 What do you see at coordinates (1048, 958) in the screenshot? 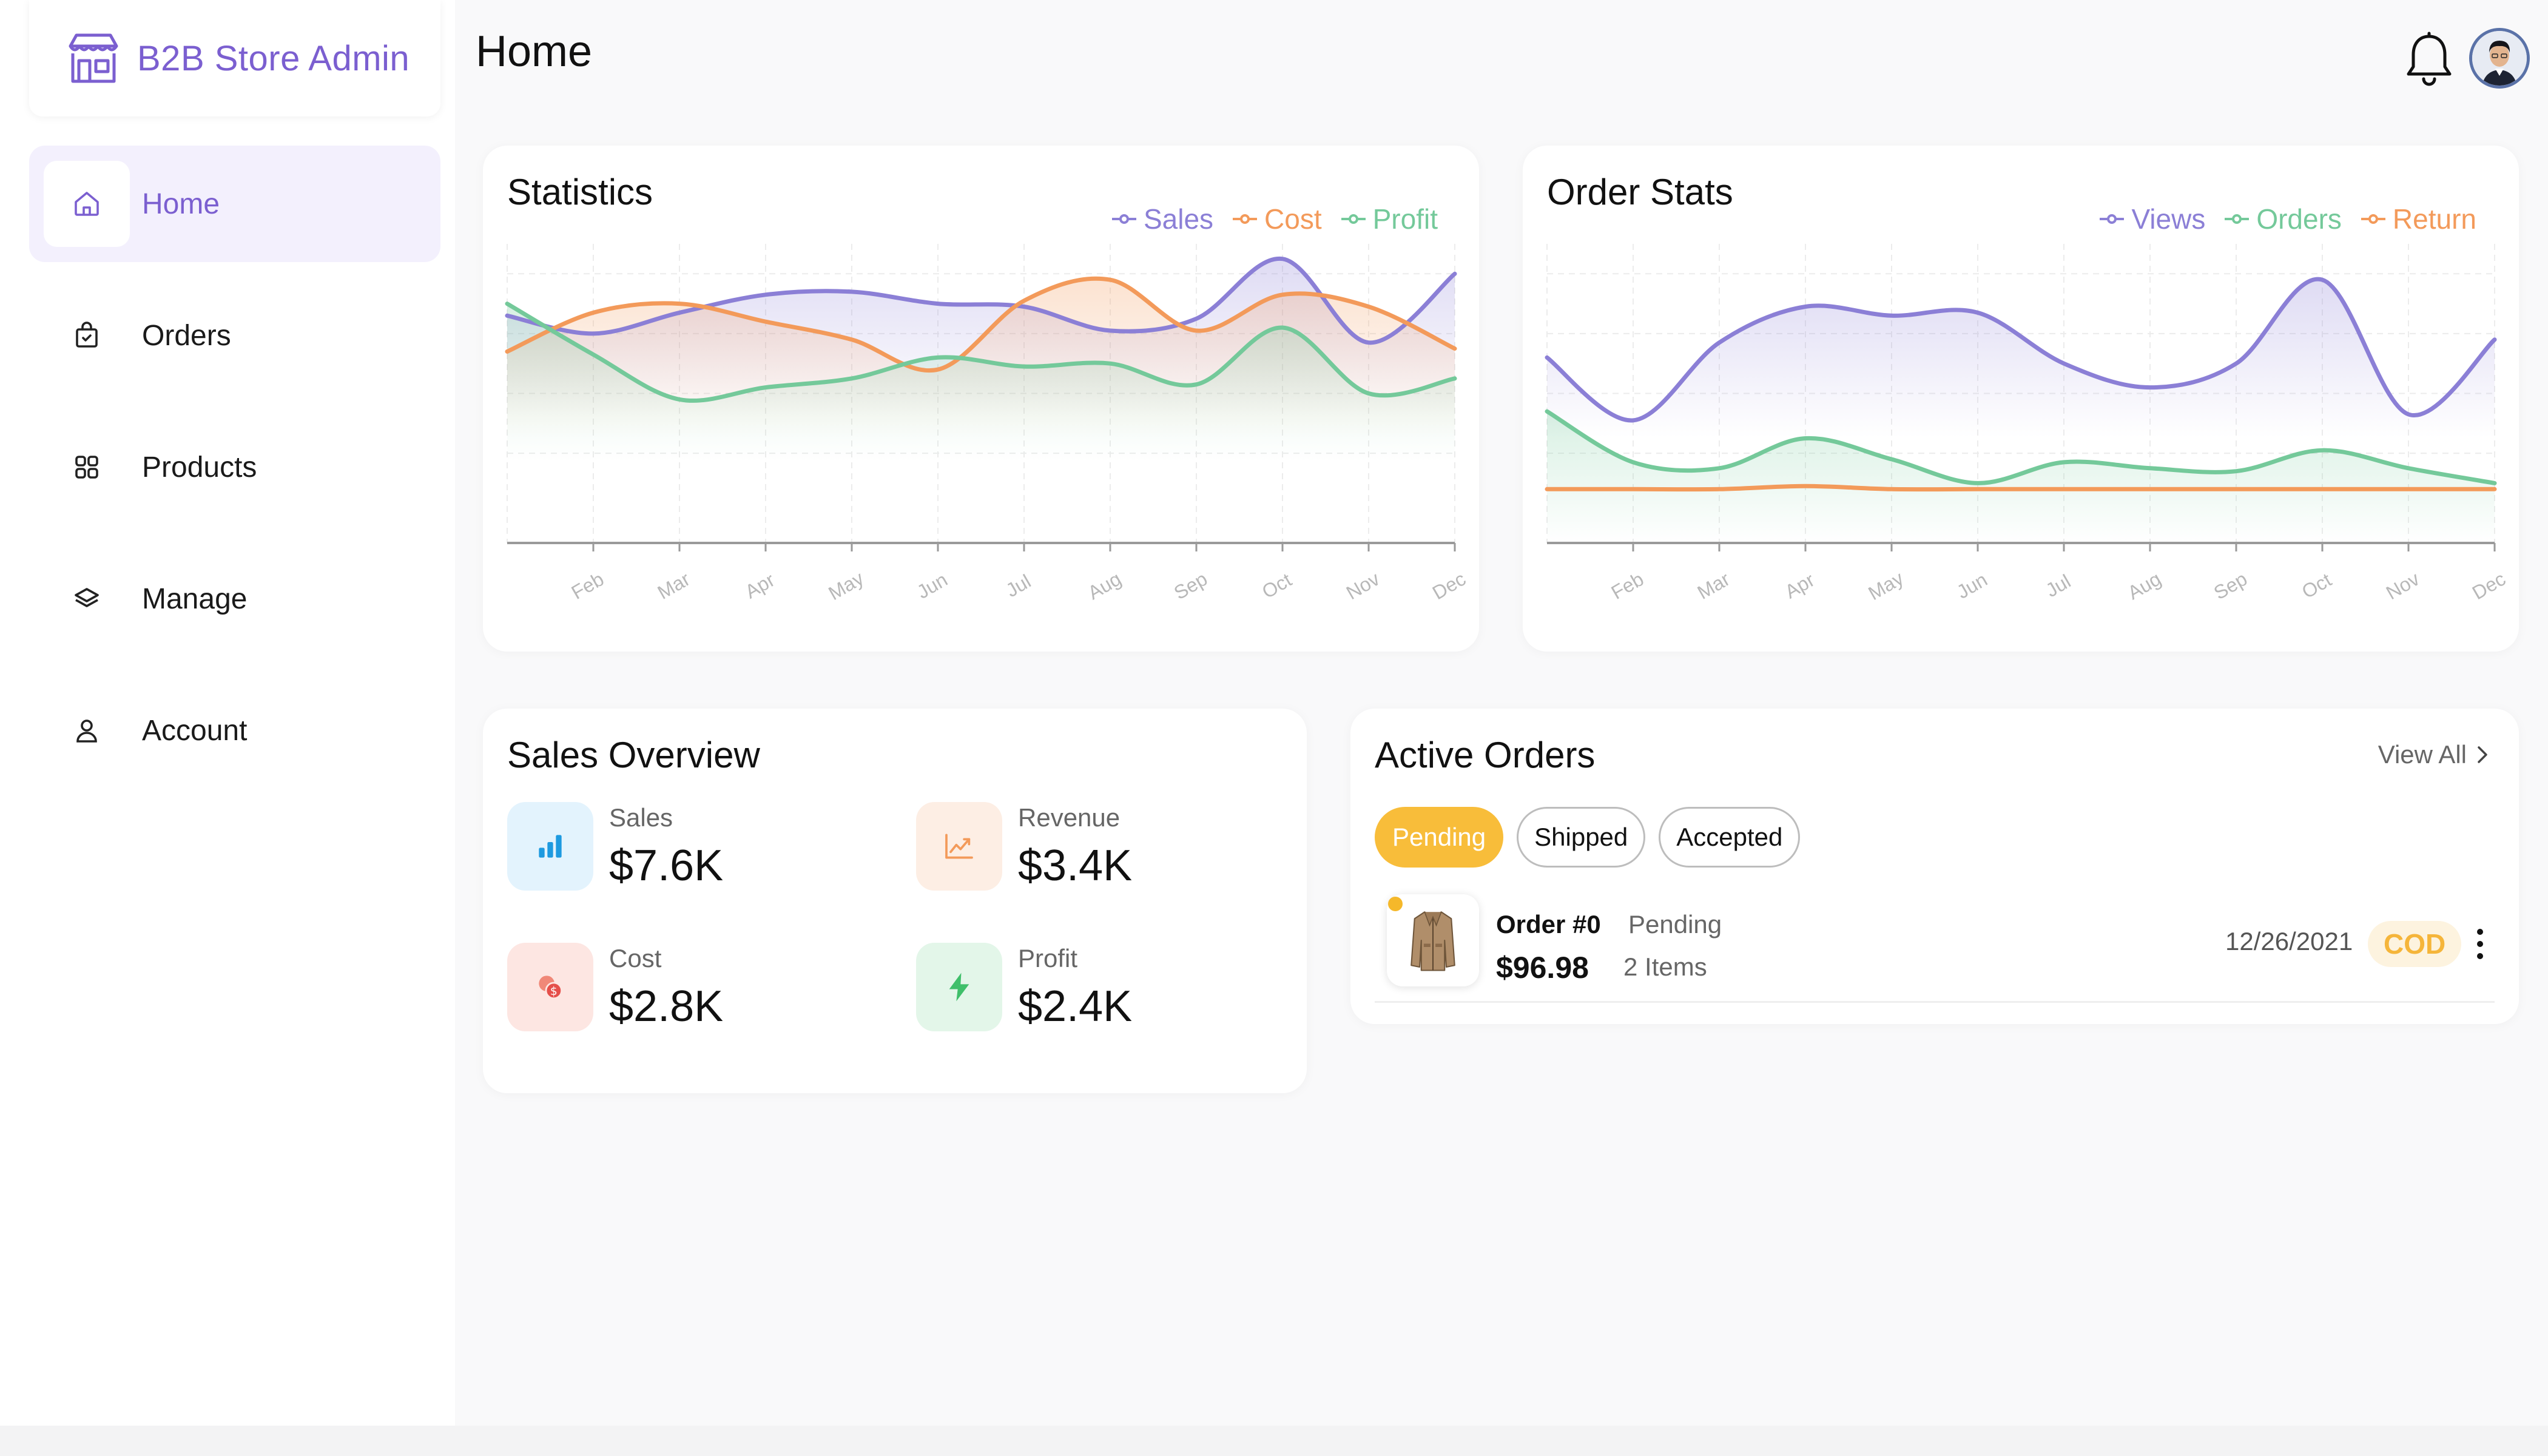
I see `stat-label: Profit` at bounding box center [1048, 958].